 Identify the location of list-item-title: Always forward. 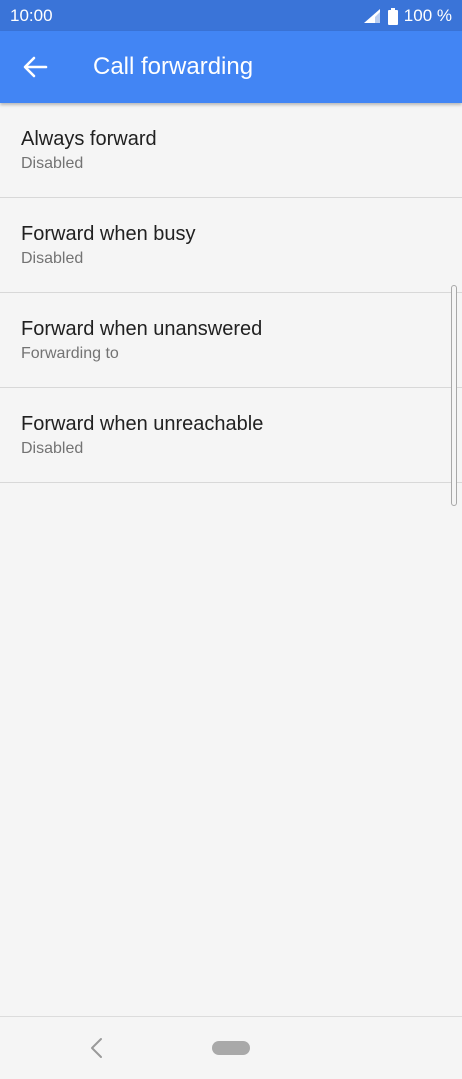
(89, 139).